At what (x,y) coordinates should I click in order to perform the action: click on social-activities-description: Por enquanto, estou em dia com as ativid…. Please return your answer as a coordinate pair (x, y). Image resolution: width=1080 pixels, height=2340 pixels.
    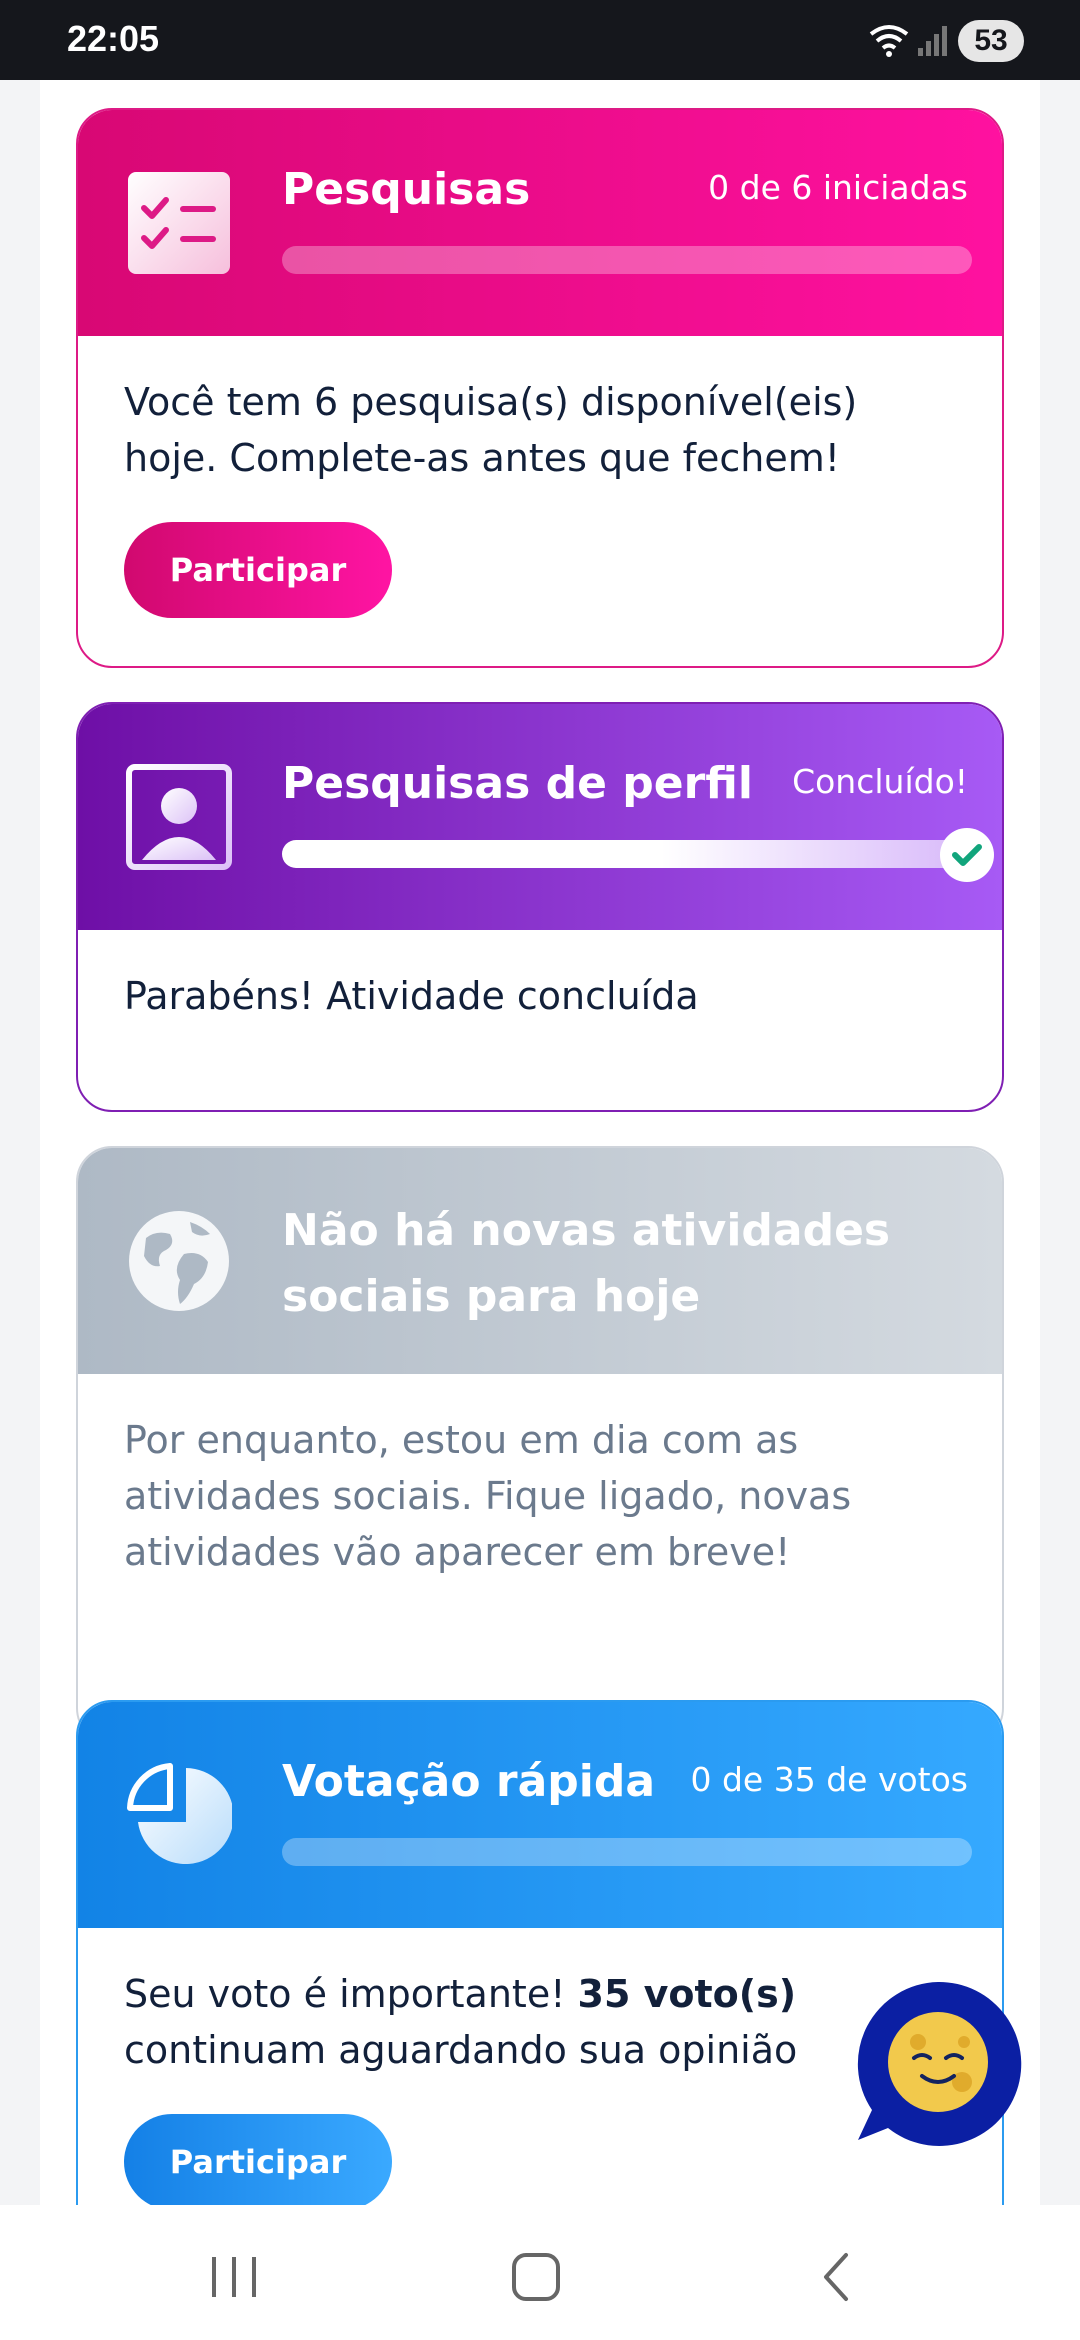
    Looking at the image, I should click on (488, 1496).